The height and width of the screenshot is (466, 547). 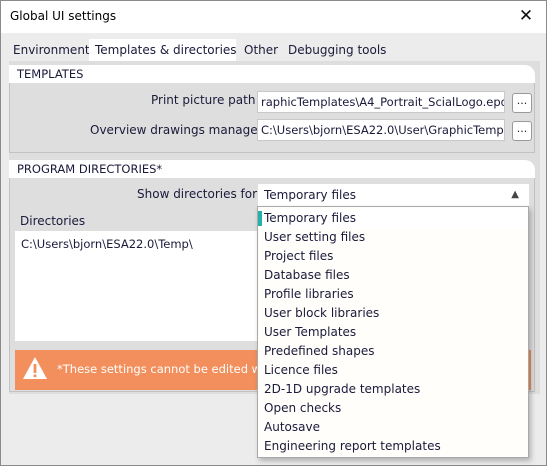 What do you see at coordinates (393, 256) in the screenshot?
I see `dropdown-option: Project files` at bounding box center [393, 256].